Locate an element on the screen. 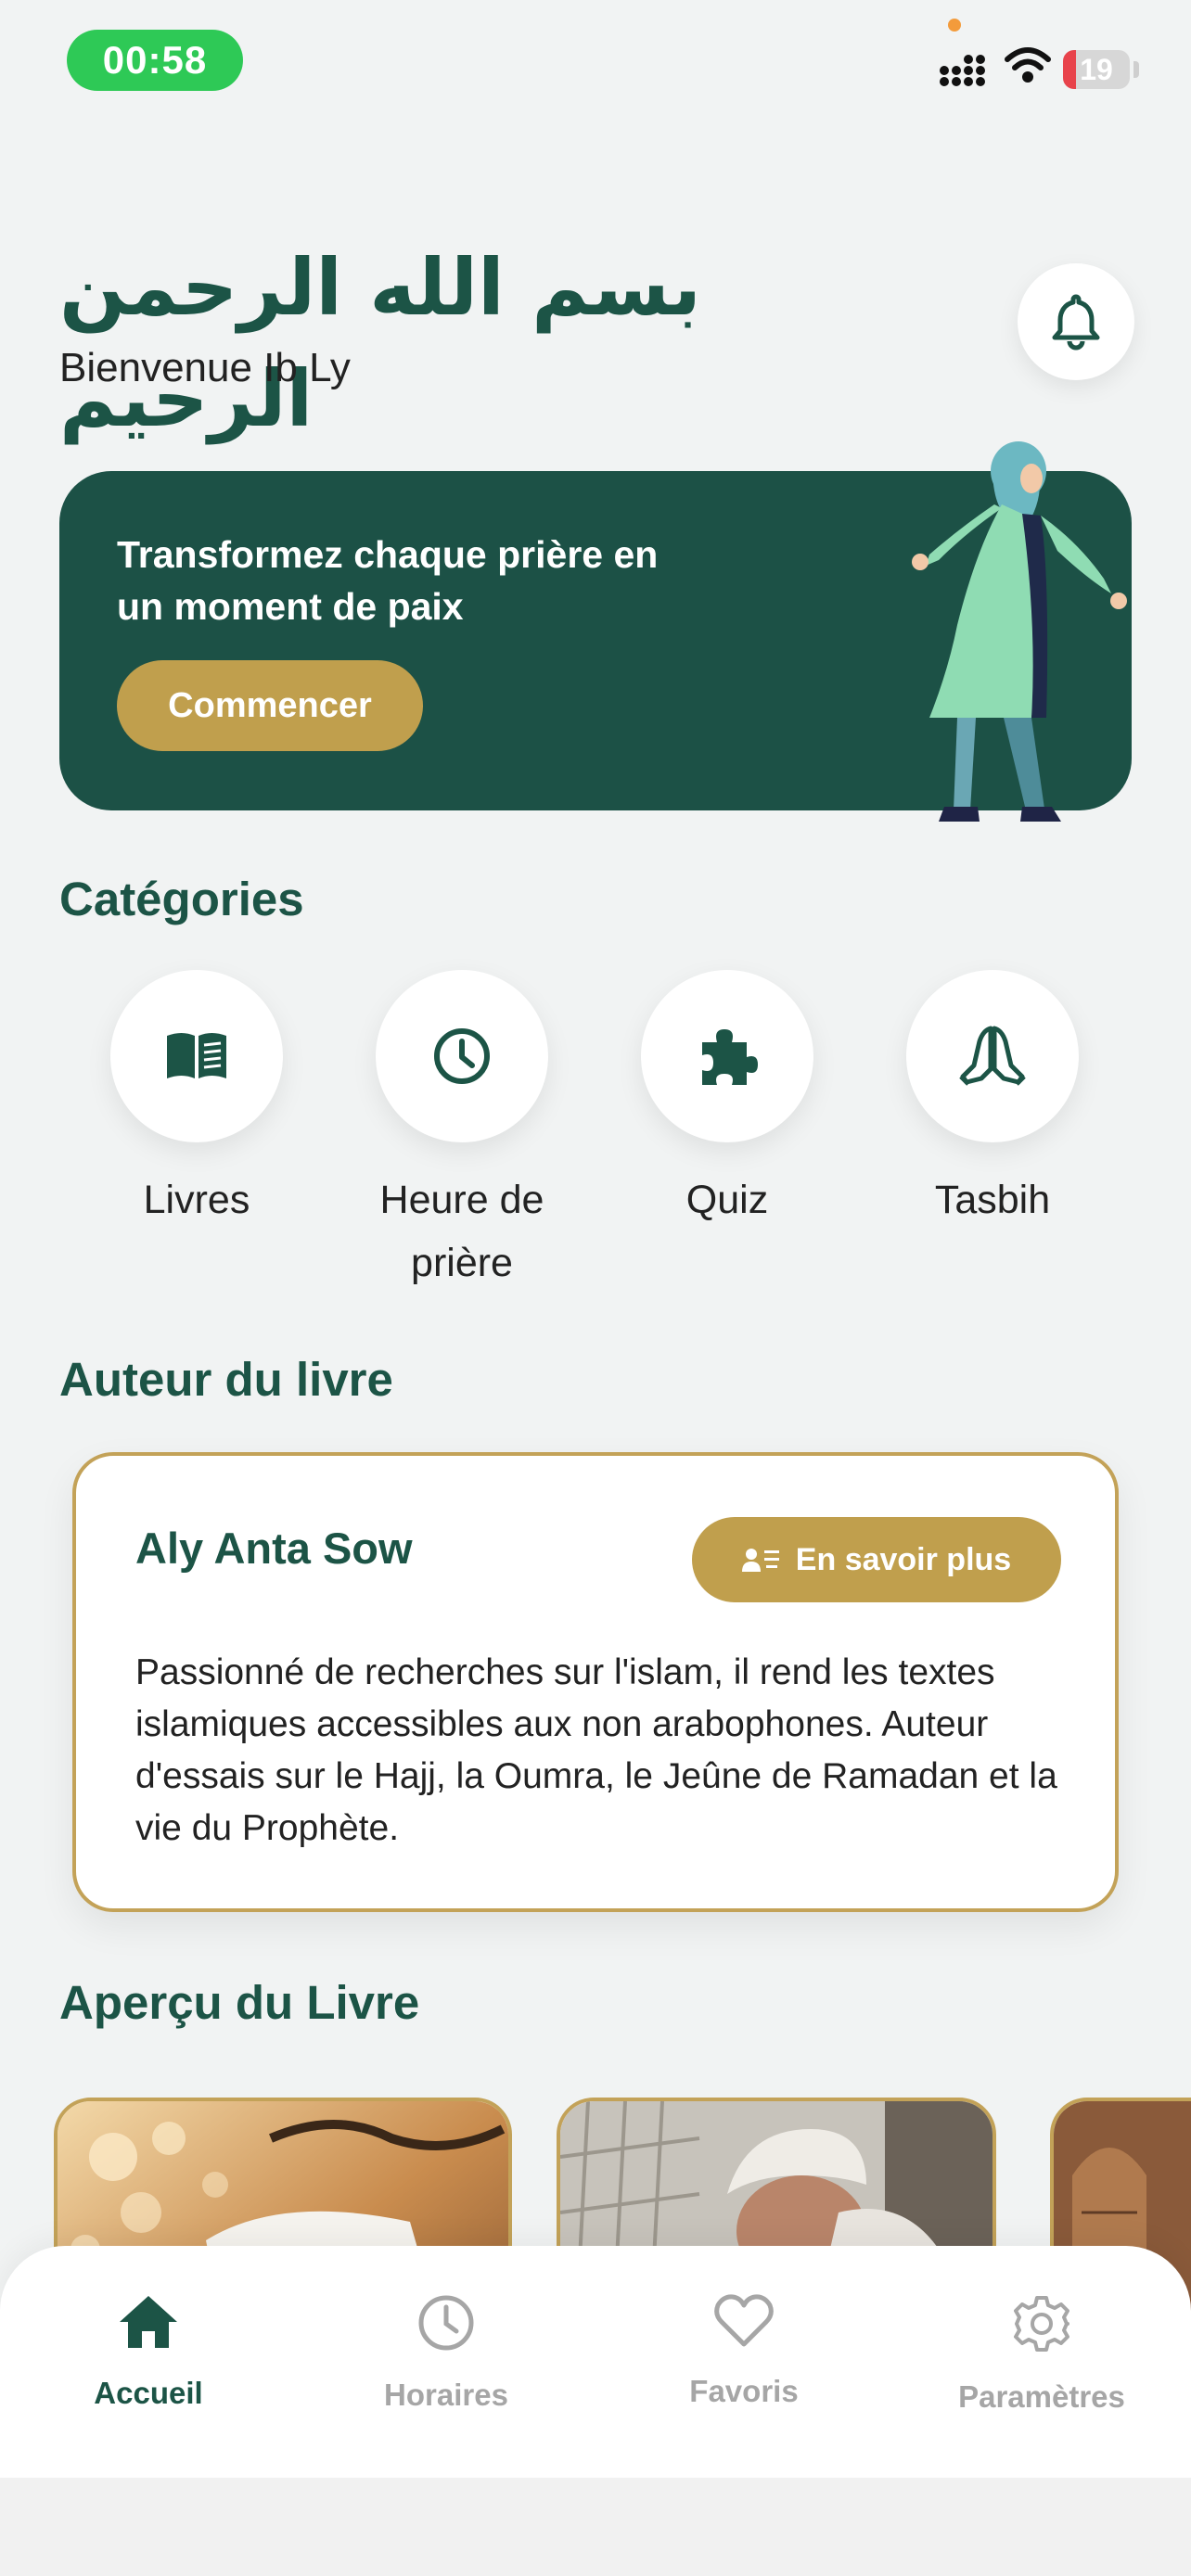 Image resolution: width=1191 pixels, height=2576 pixels. nav-settings: Paramètres is located at coordinates (1042, 2364).